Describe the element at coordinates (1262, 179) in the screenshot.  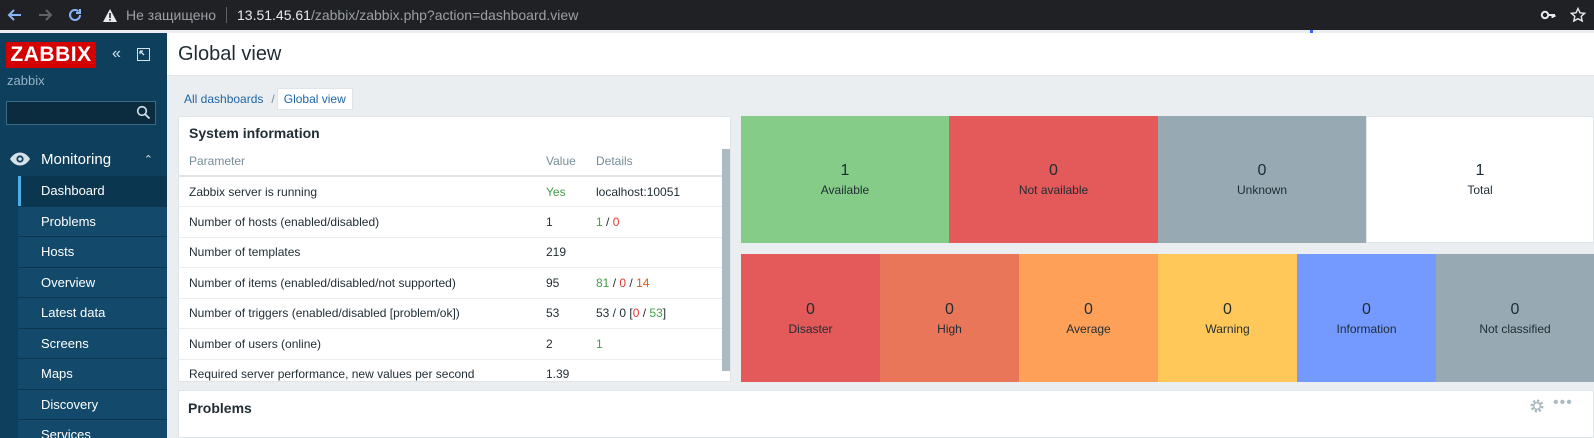
I see `availability-unknown: 0 Unknown` at that location.